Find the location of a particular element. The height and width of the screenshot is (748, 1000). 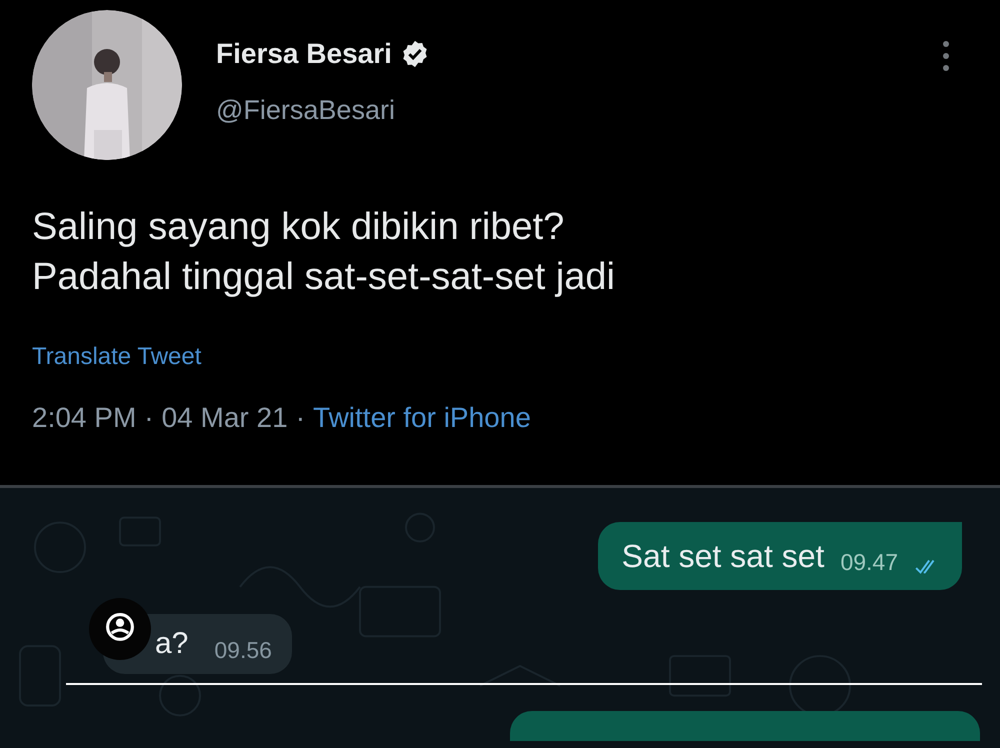

tweet-text: Saling sayang kok dibikin ribet? is located at coordinates (299, 227).